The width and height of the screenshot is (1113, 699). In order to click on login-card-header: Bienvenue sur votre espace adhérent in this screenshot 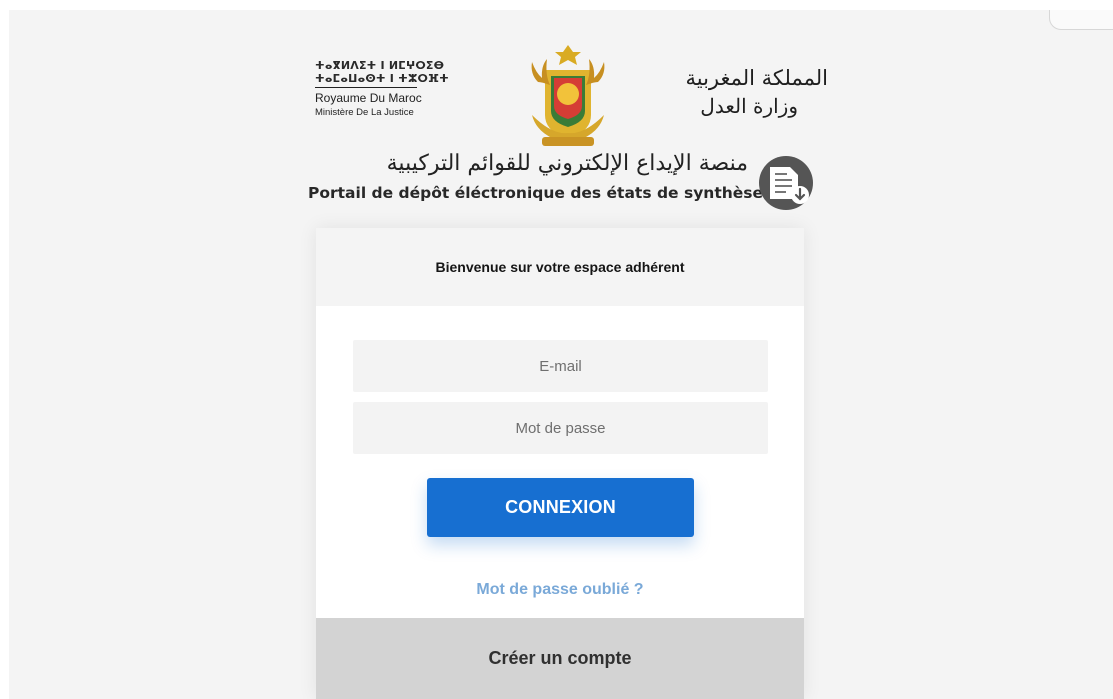, I will do `click(560, 267)`.